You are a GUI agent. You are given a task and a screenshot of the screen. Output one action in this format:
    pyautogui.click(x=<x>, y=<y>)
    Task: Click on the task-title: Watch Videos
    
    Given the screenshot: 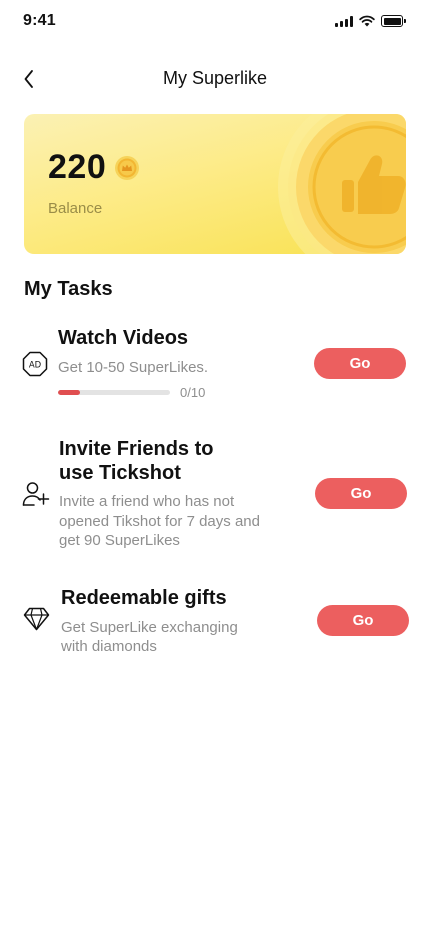 What is the action you would take?
    pyautogui.click(x=123, y=338)
    